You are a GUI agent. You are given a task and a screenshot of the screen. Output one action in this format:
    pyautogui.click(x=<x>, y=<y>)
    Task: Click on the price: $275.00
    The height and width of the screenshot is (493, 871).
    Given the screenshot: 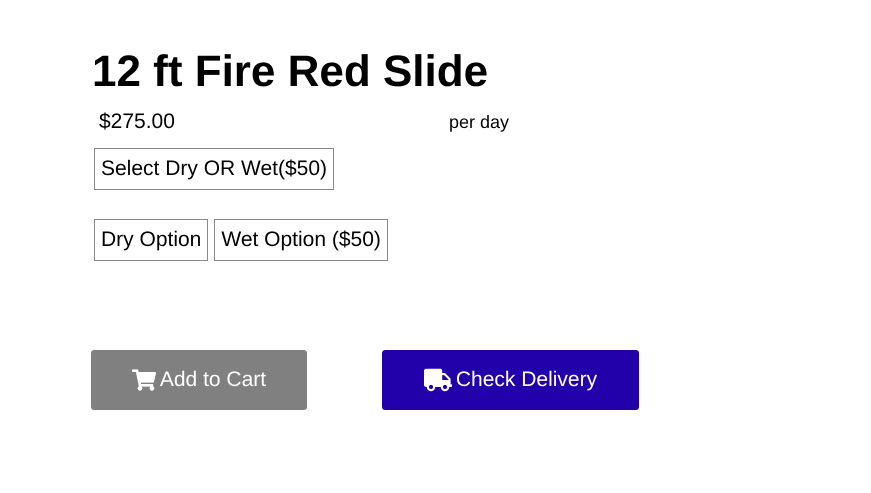 What is the action you would take?
    pyautogui.click(x=137, y=122)
    